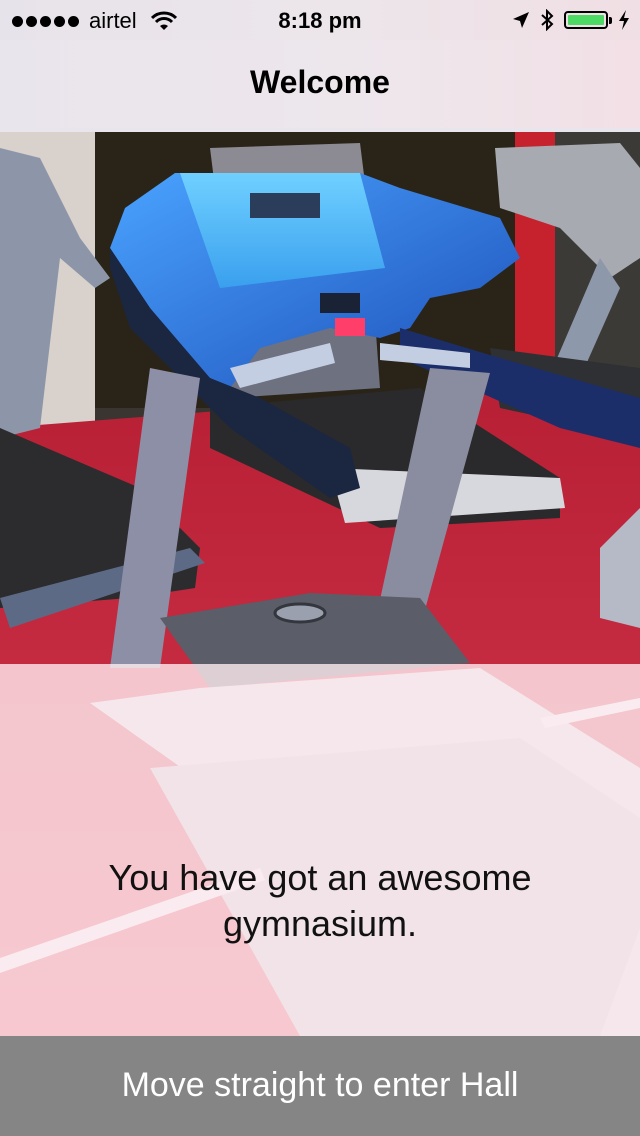 Image resolution: width=640 pixels, height=1136 pixels. I want to click on page-title: Welcome, so click(320, 82).